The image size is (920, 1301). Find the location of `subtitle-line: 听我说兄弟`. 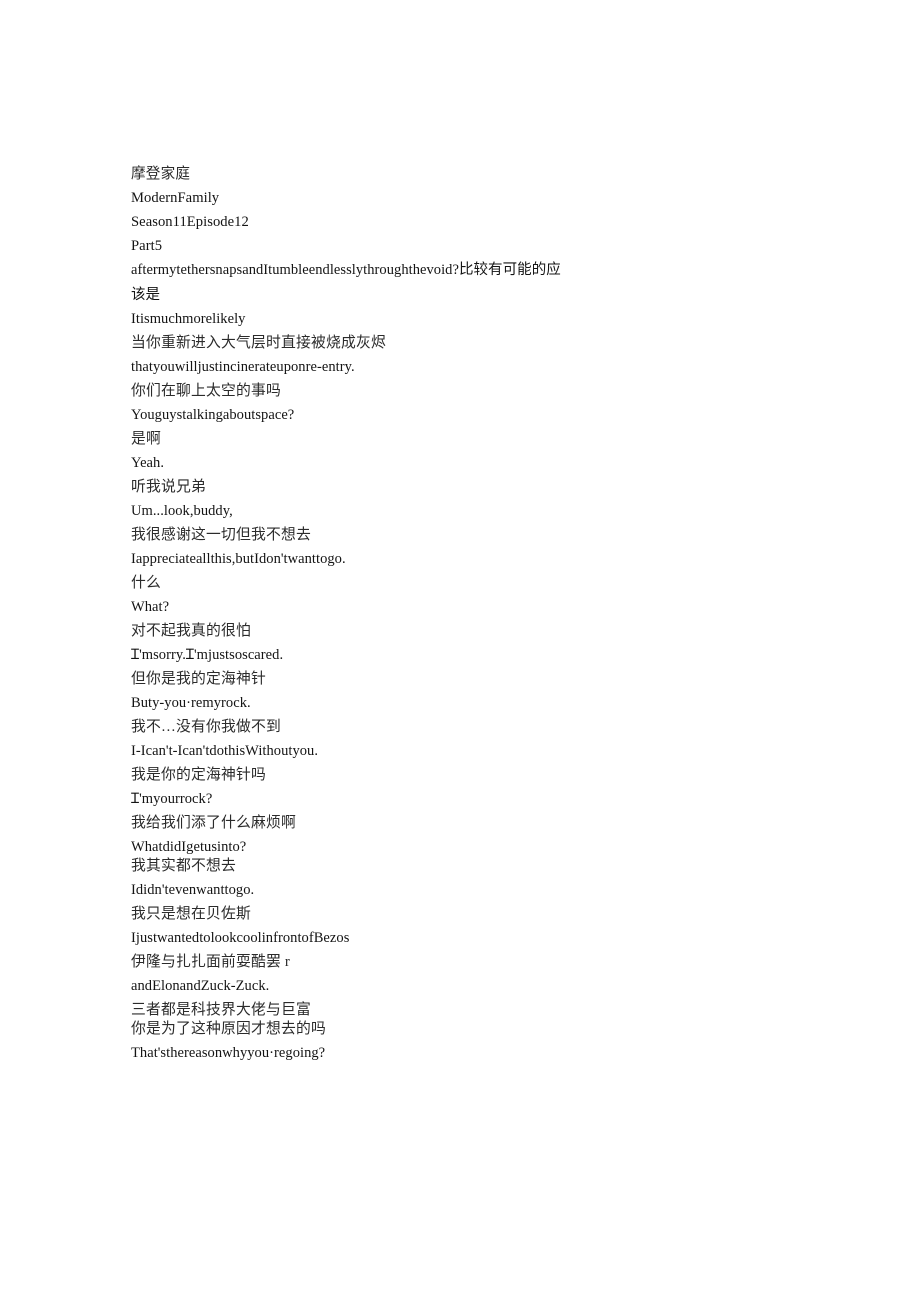

subtitle-line: 听我说兄弟 is located at coordinates (168, 487).